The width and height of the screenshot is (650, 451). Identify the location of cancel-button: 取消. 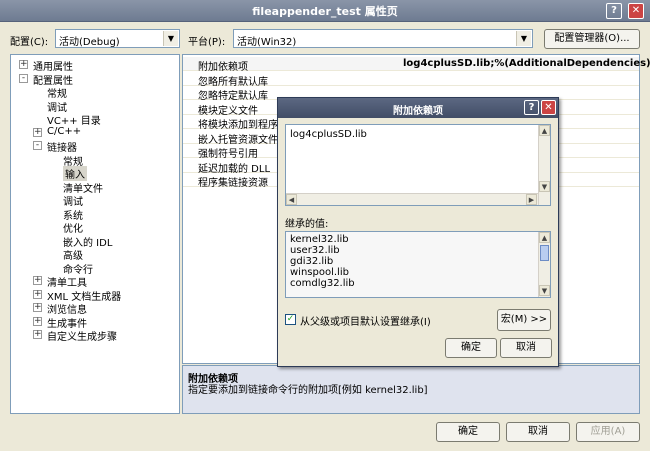
(538, 432).